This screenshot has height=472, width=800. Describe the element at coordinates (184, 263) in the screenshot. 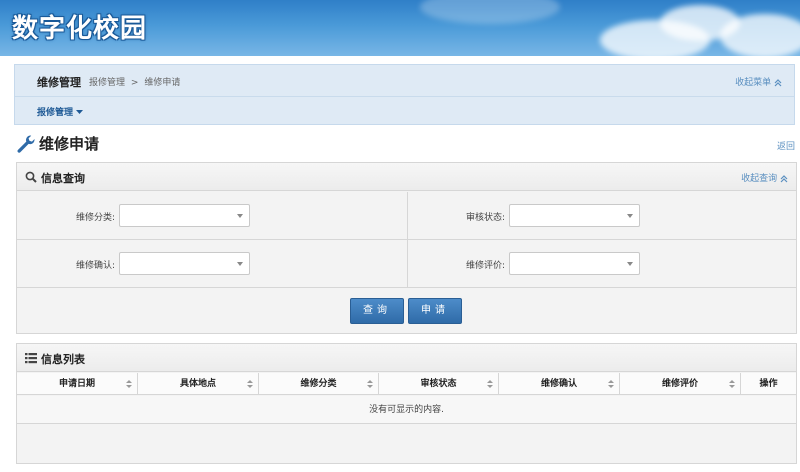

I see `repair-confirm-select` at that location.